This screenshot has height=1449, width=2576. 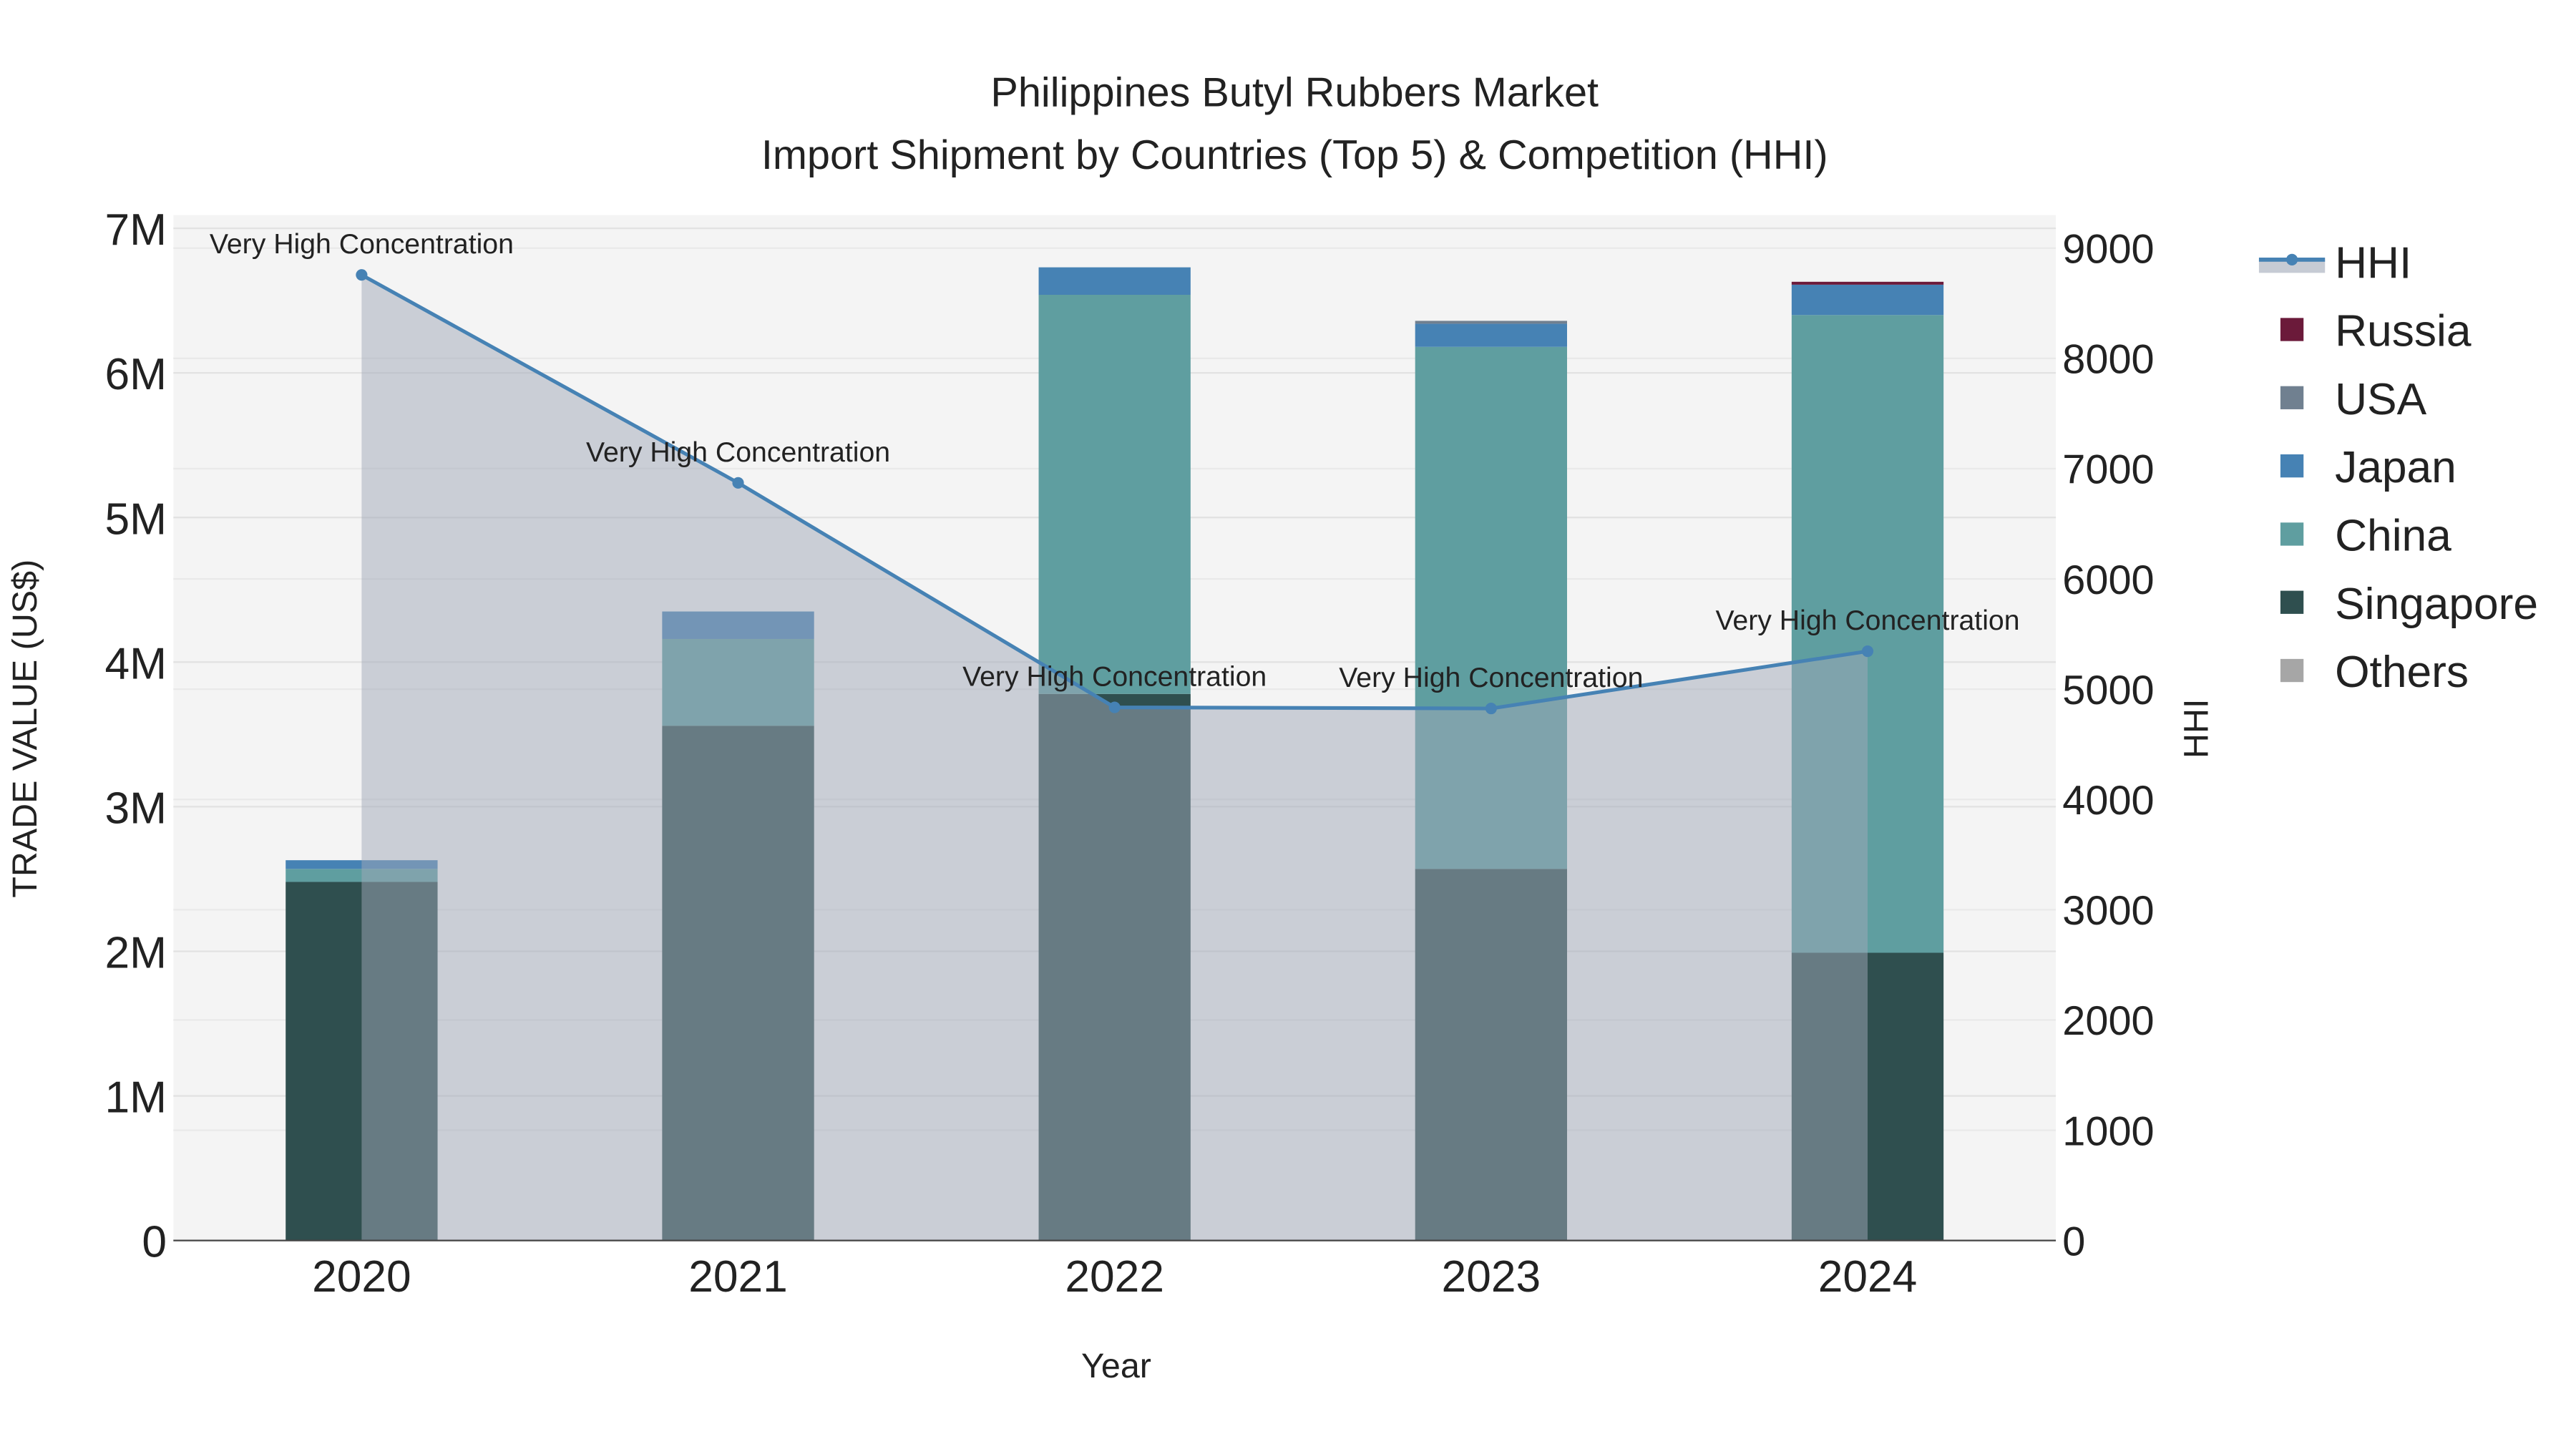 What do you see at coordinates (2108, 1131) in the screenshot?
I see `y2-tick-label: 1000` at bounding box center [2108, 1131].